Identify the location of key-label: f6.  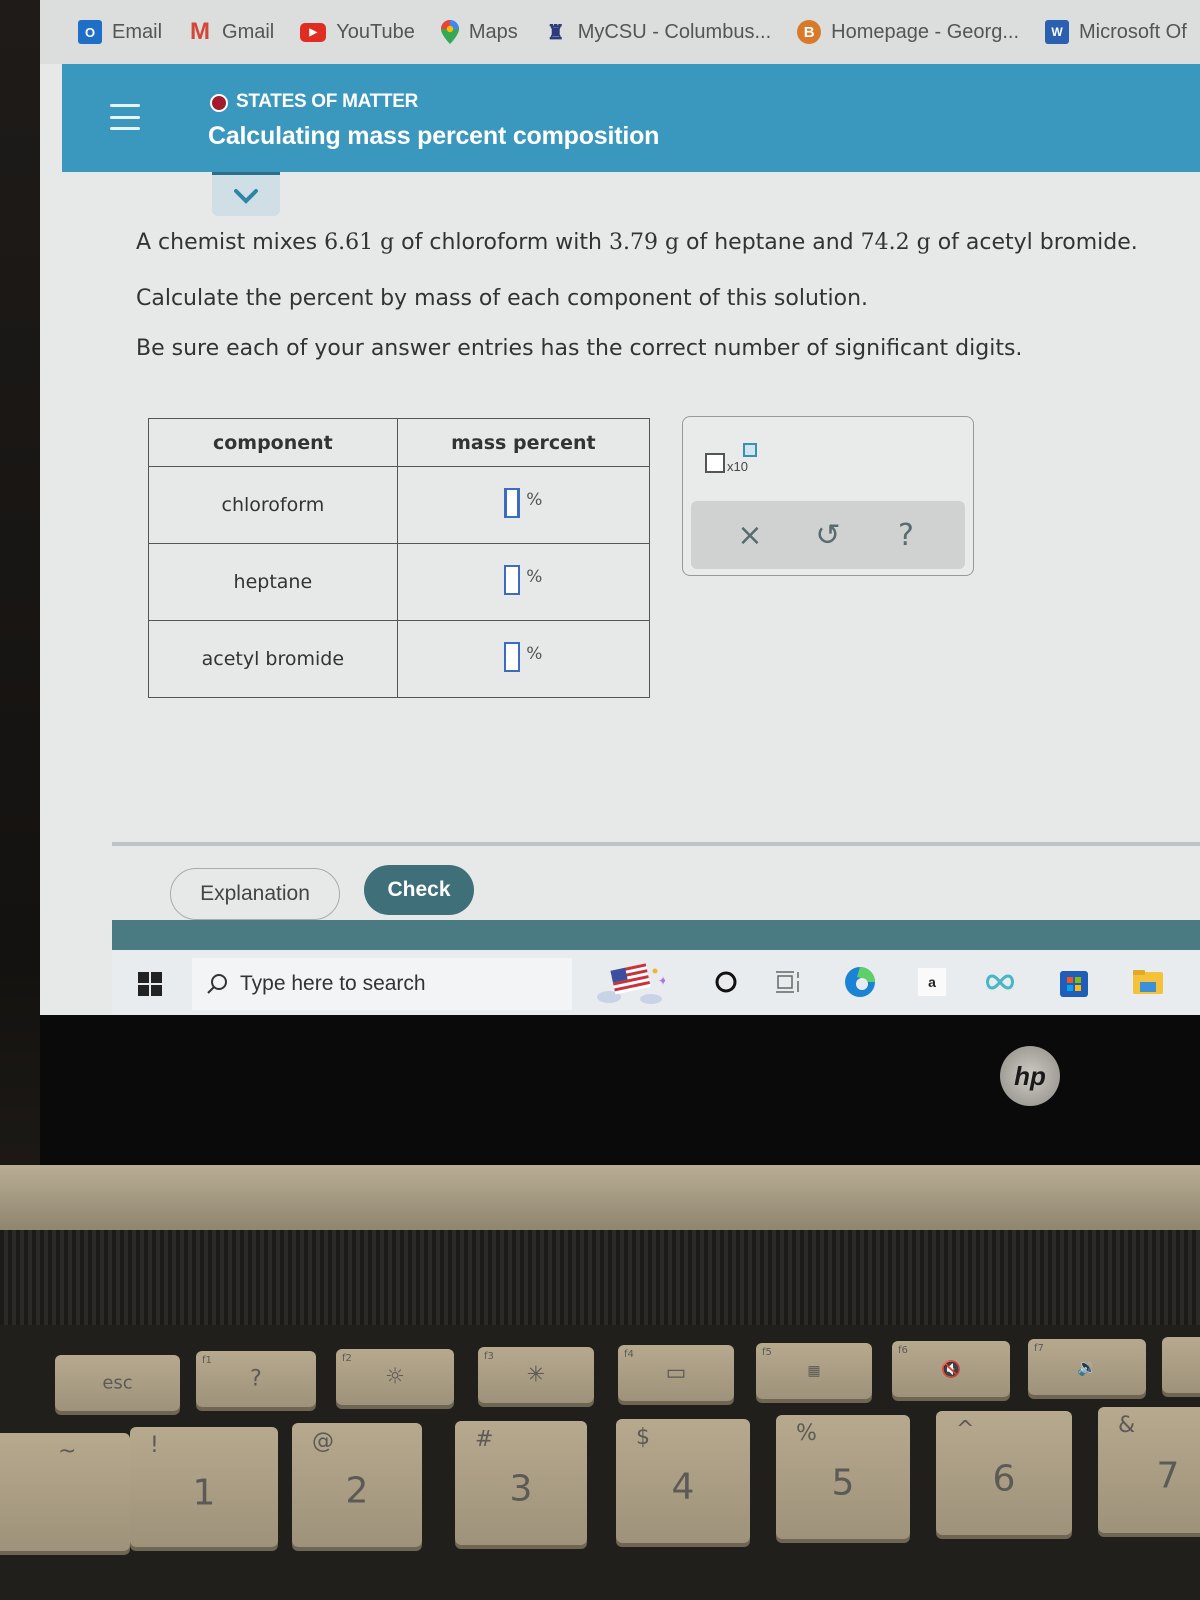
(903, 1350).